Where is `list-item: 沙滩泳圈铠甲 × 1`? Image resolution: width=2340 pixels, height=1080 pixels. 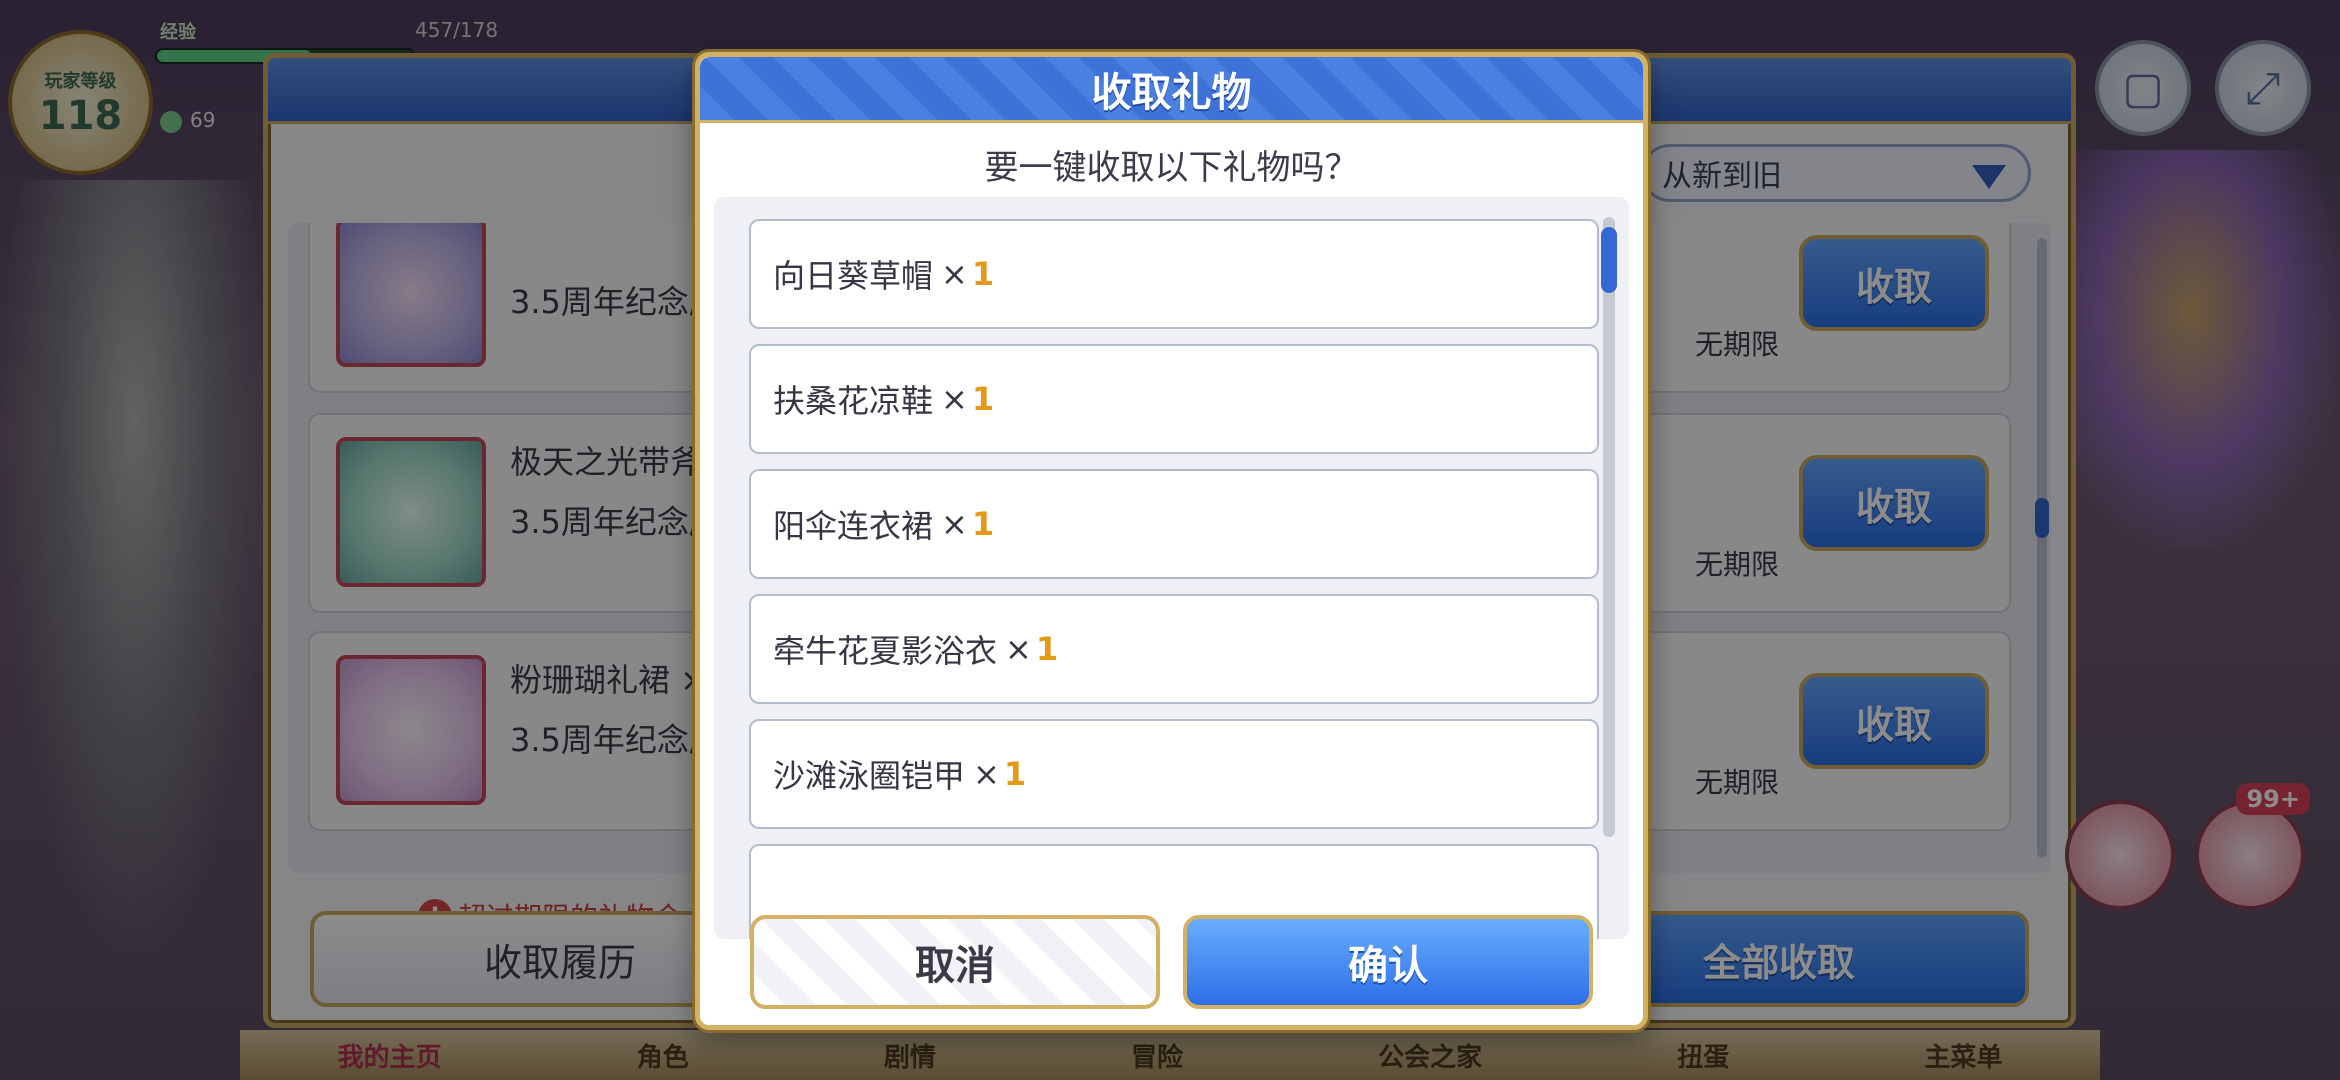
list-item: 沙滩泳圈铠甲 × 1 is located at coordinates (1174, 774).